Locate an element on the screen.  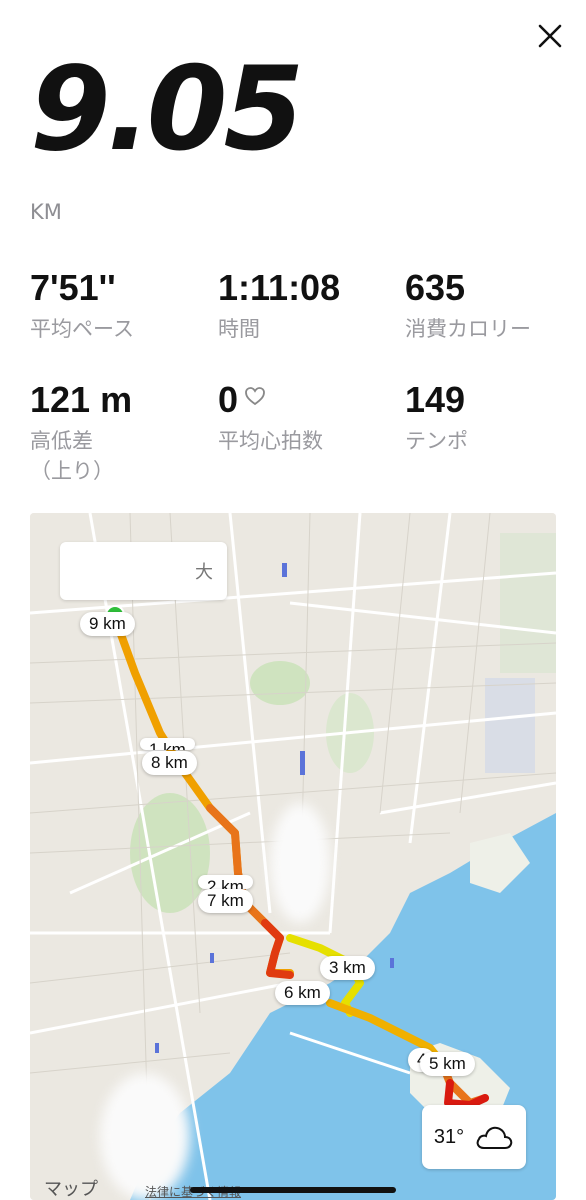
map-search-box: 大 is located at coordinates (143, 571).